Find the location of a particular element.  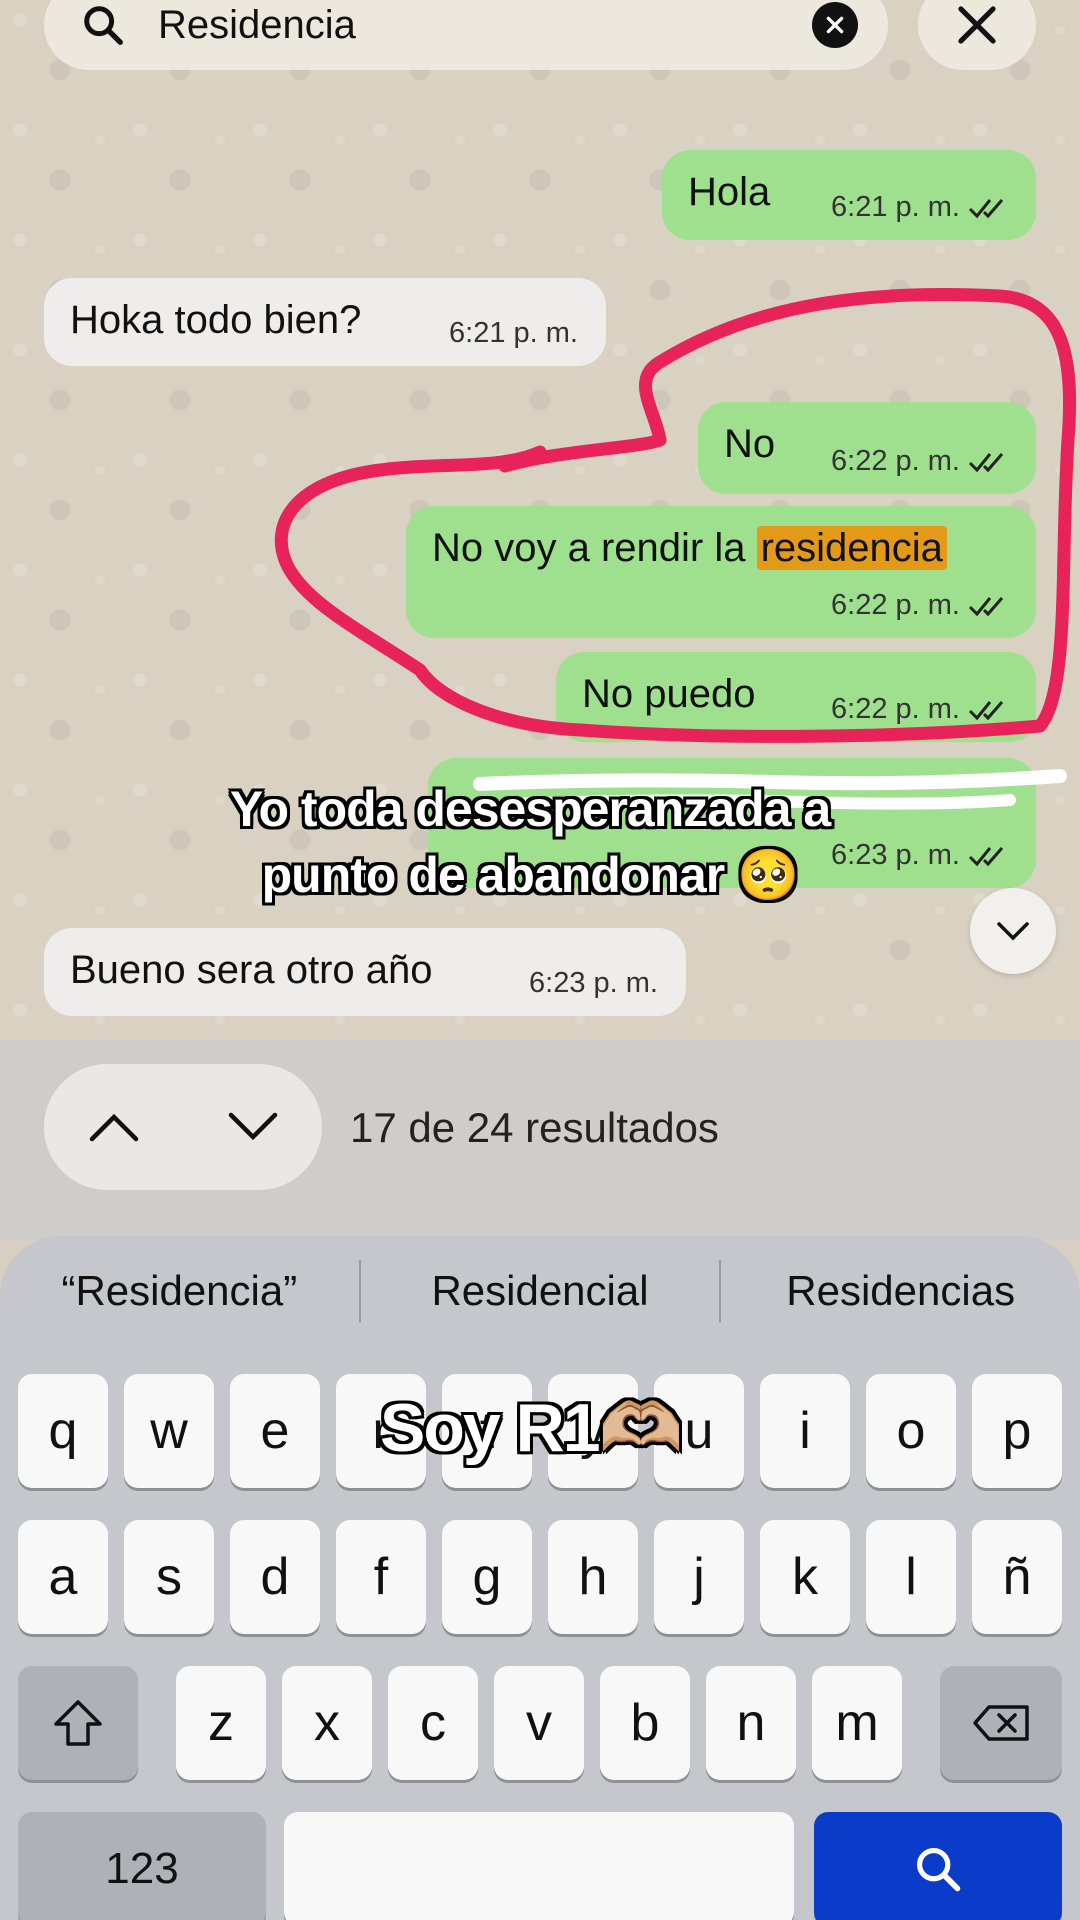

suggestion: Residencias is located at coordinates (900, 1291).